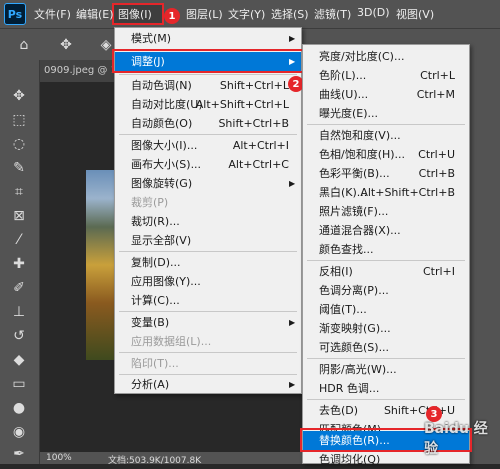 This screenshot has height=469, width=500. I want to click on menu-item-auto-color: 自动颜色(O) Shift+Ctrl+B, so click(208, 123).